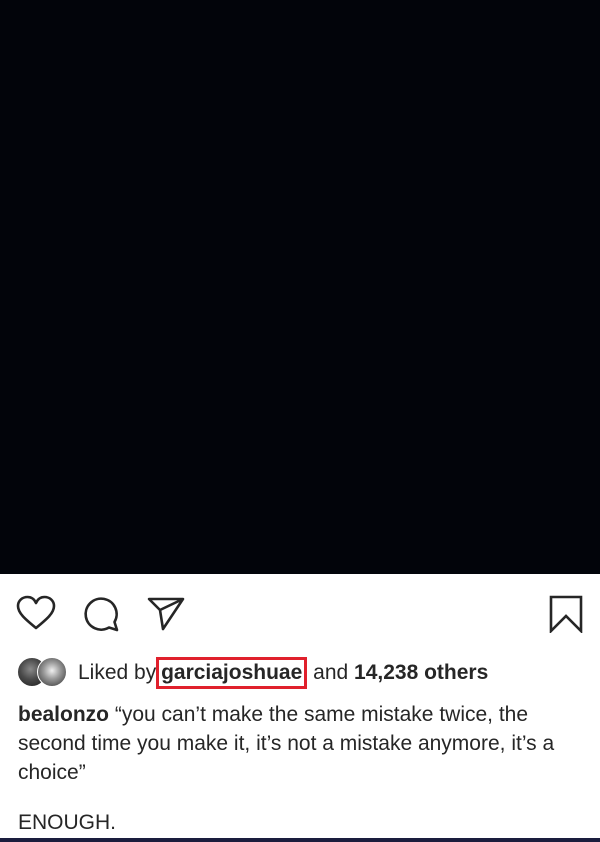 This screenshot has width=600, height=842. I want to click on liker-avatars, so click(44, 672).